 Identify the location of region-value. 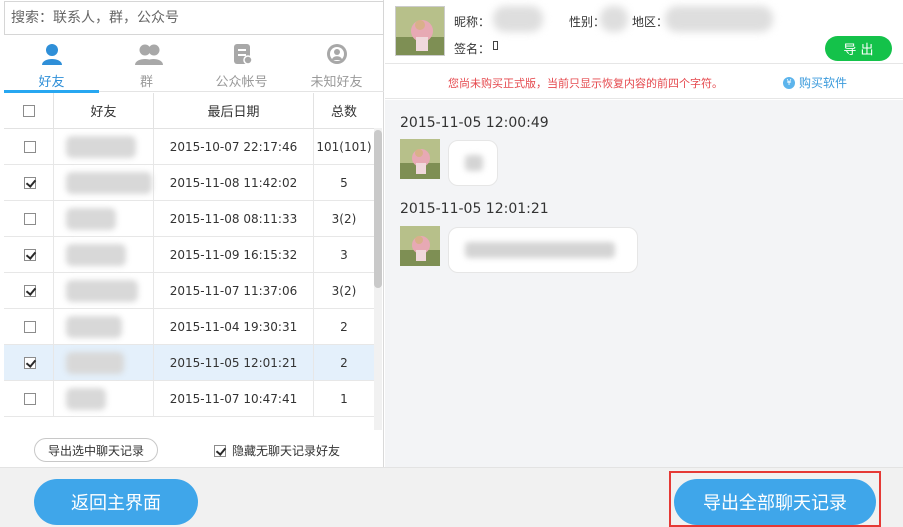
(719, 19).